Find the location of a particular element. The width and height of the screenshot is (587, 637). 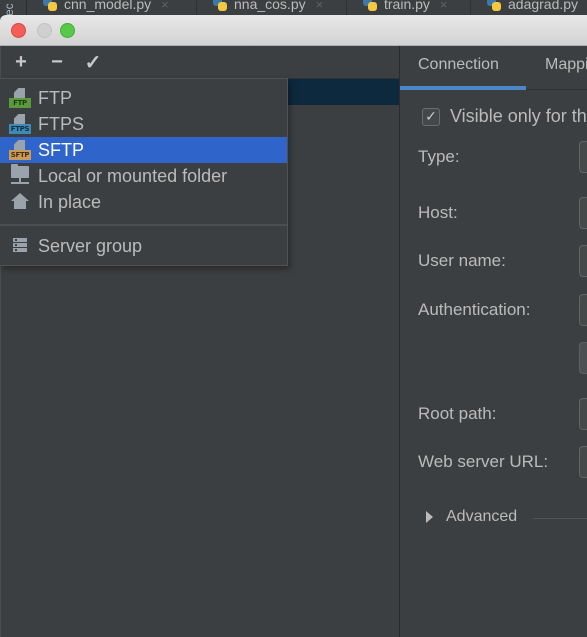

authentication-secondary-field is located at coordinates (583, 358).